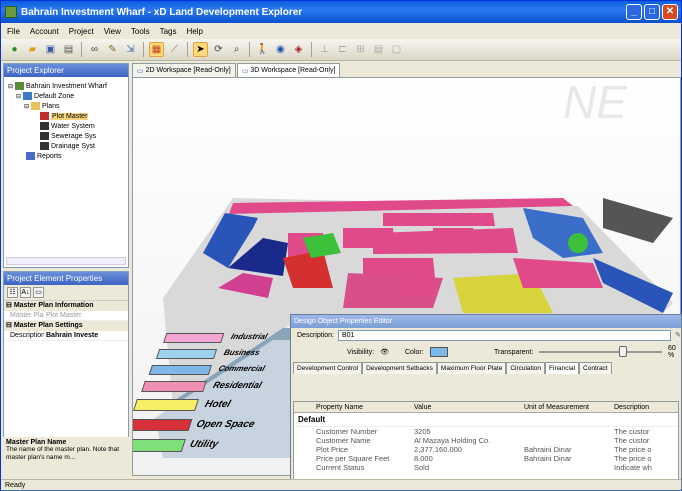 This screenshot has width=682, height=491. What do you see at coordinates (396, 49) in the screenshot?
I see `window-icon: ▢` at bounding box center [396, 49].